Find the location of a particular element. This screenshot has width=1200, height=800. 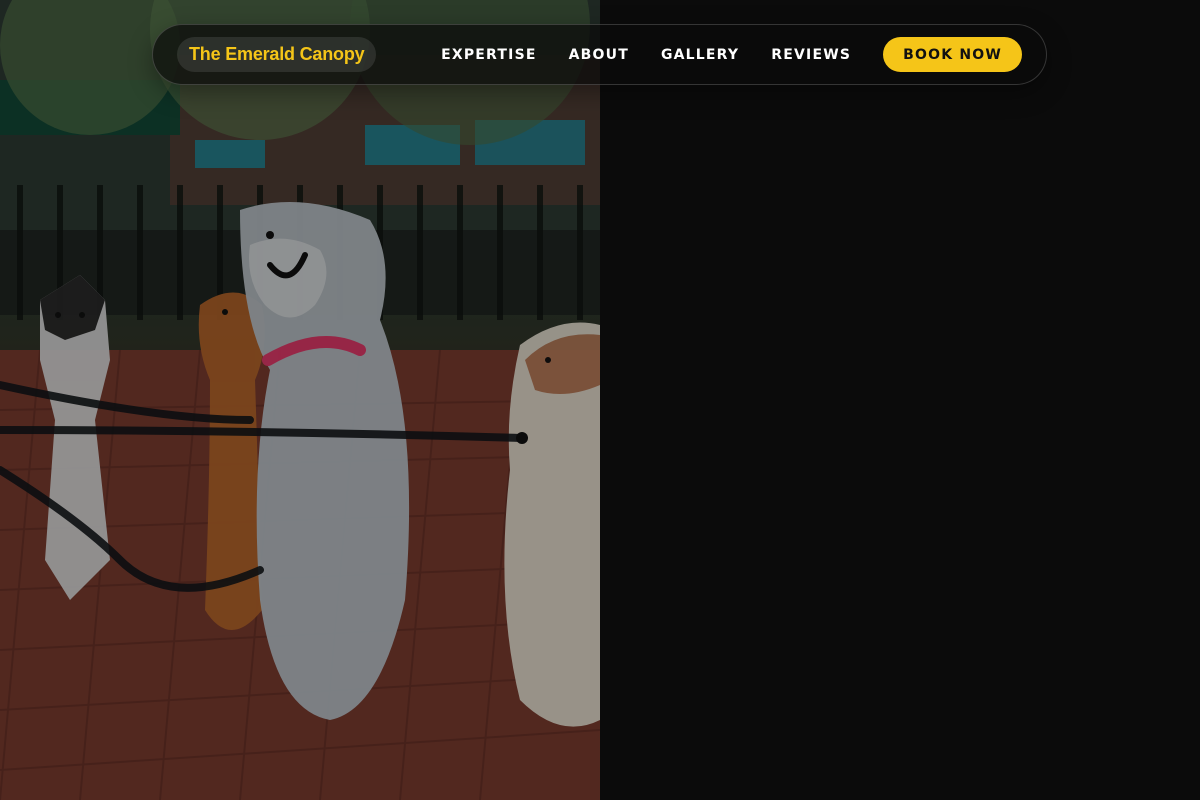

nav-links: EXPERTISE ABOUT GALLERY REVIEWS is located at coordinates (646, 54).